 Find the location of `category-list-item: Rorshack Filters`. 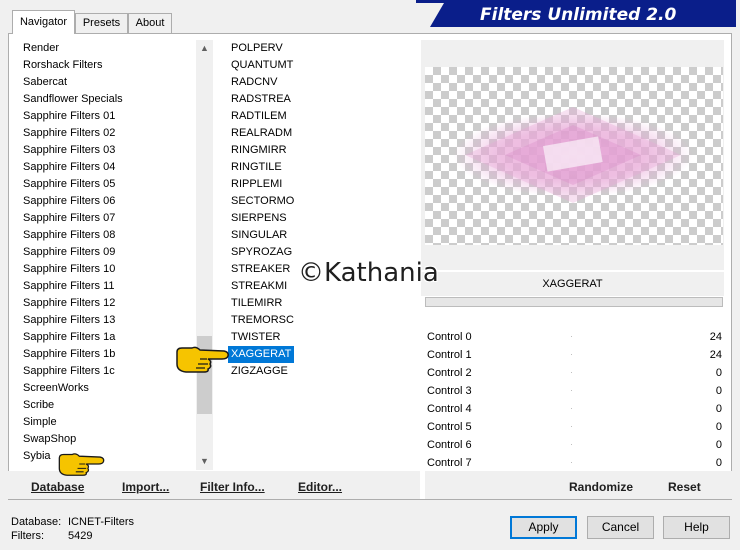

category-list-item: Rorshack Filters is located at coordinates (108, 65).